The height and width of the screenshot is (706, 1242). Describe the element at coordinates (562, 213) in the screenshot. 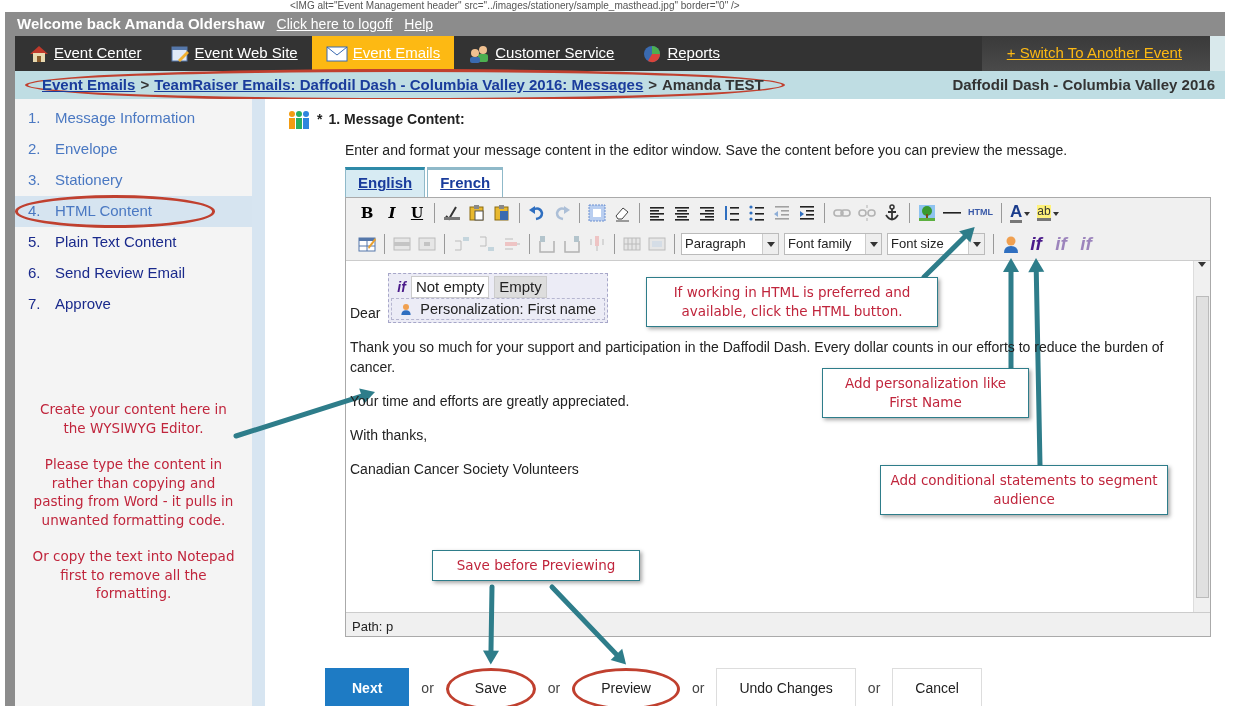

I see `redo-icon` at that location.